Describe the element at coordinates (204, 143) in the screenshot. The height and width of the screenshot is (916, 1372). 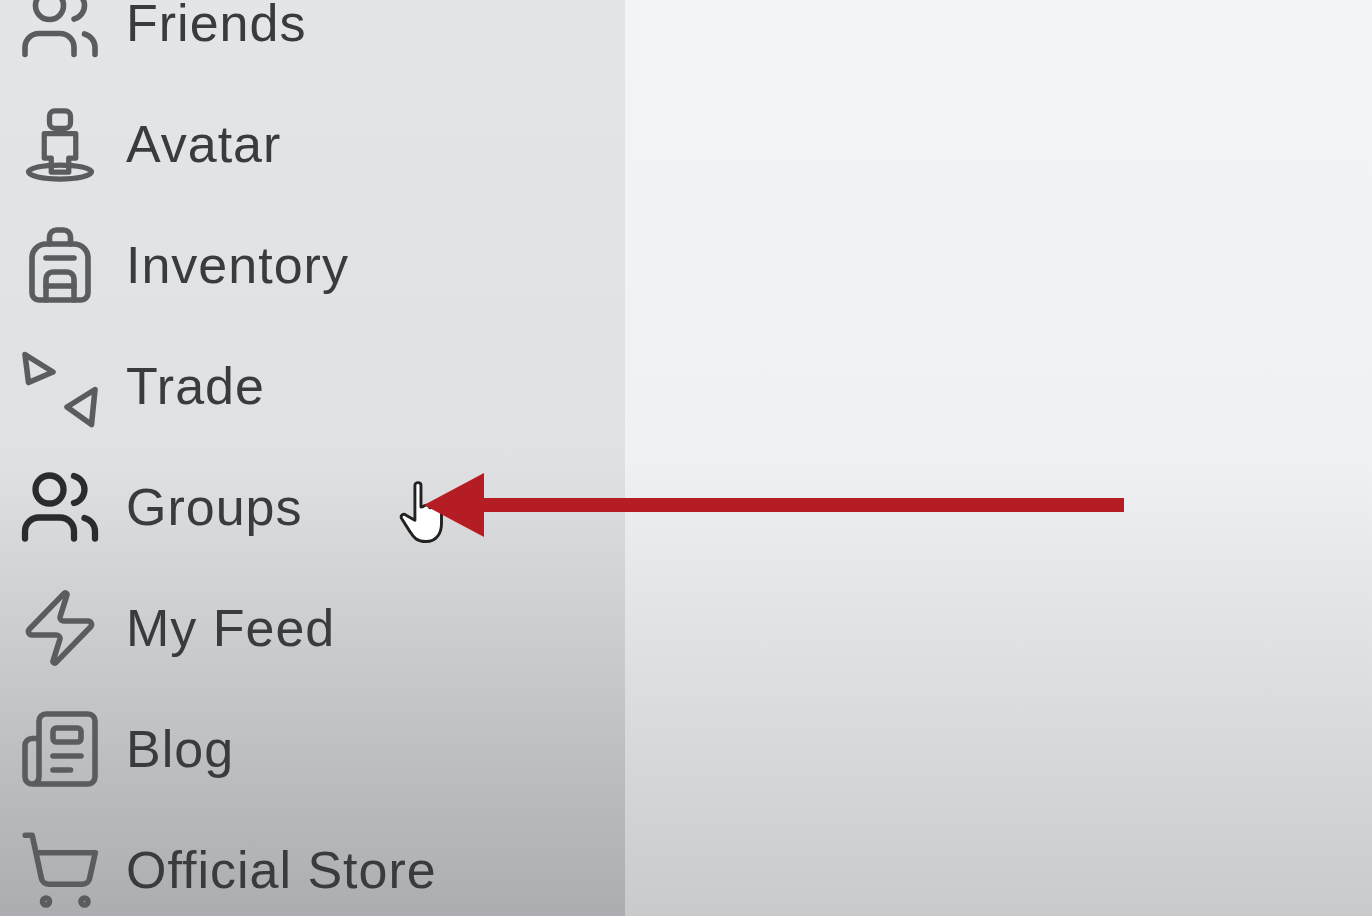
I see `sidebar-link: Avatar` at that location.